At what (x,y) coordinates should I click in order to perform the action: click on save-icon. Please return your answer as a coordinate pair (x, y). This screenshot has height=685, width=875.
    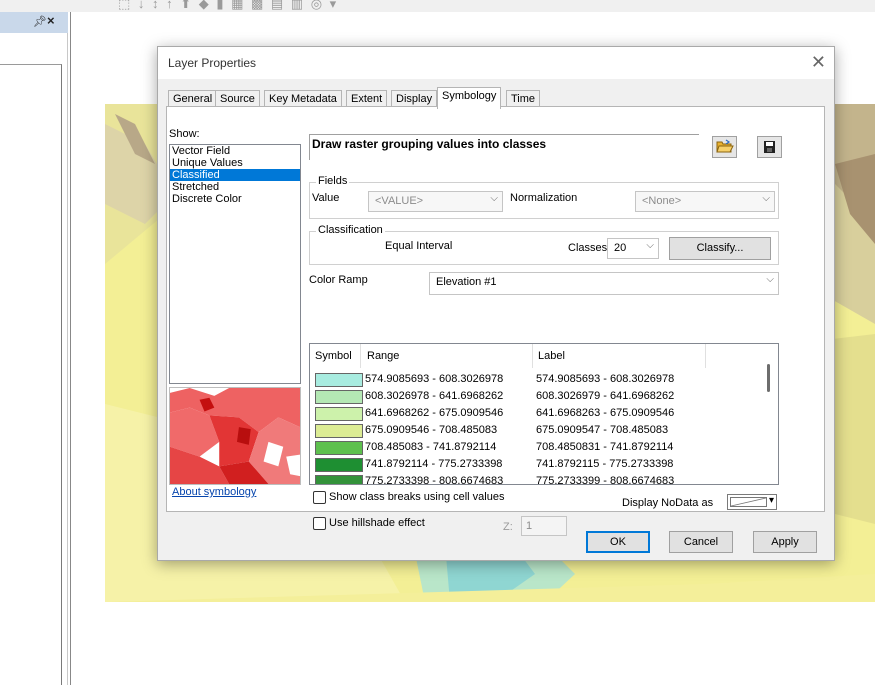
    Looking at the image, I should click on (769, 147).